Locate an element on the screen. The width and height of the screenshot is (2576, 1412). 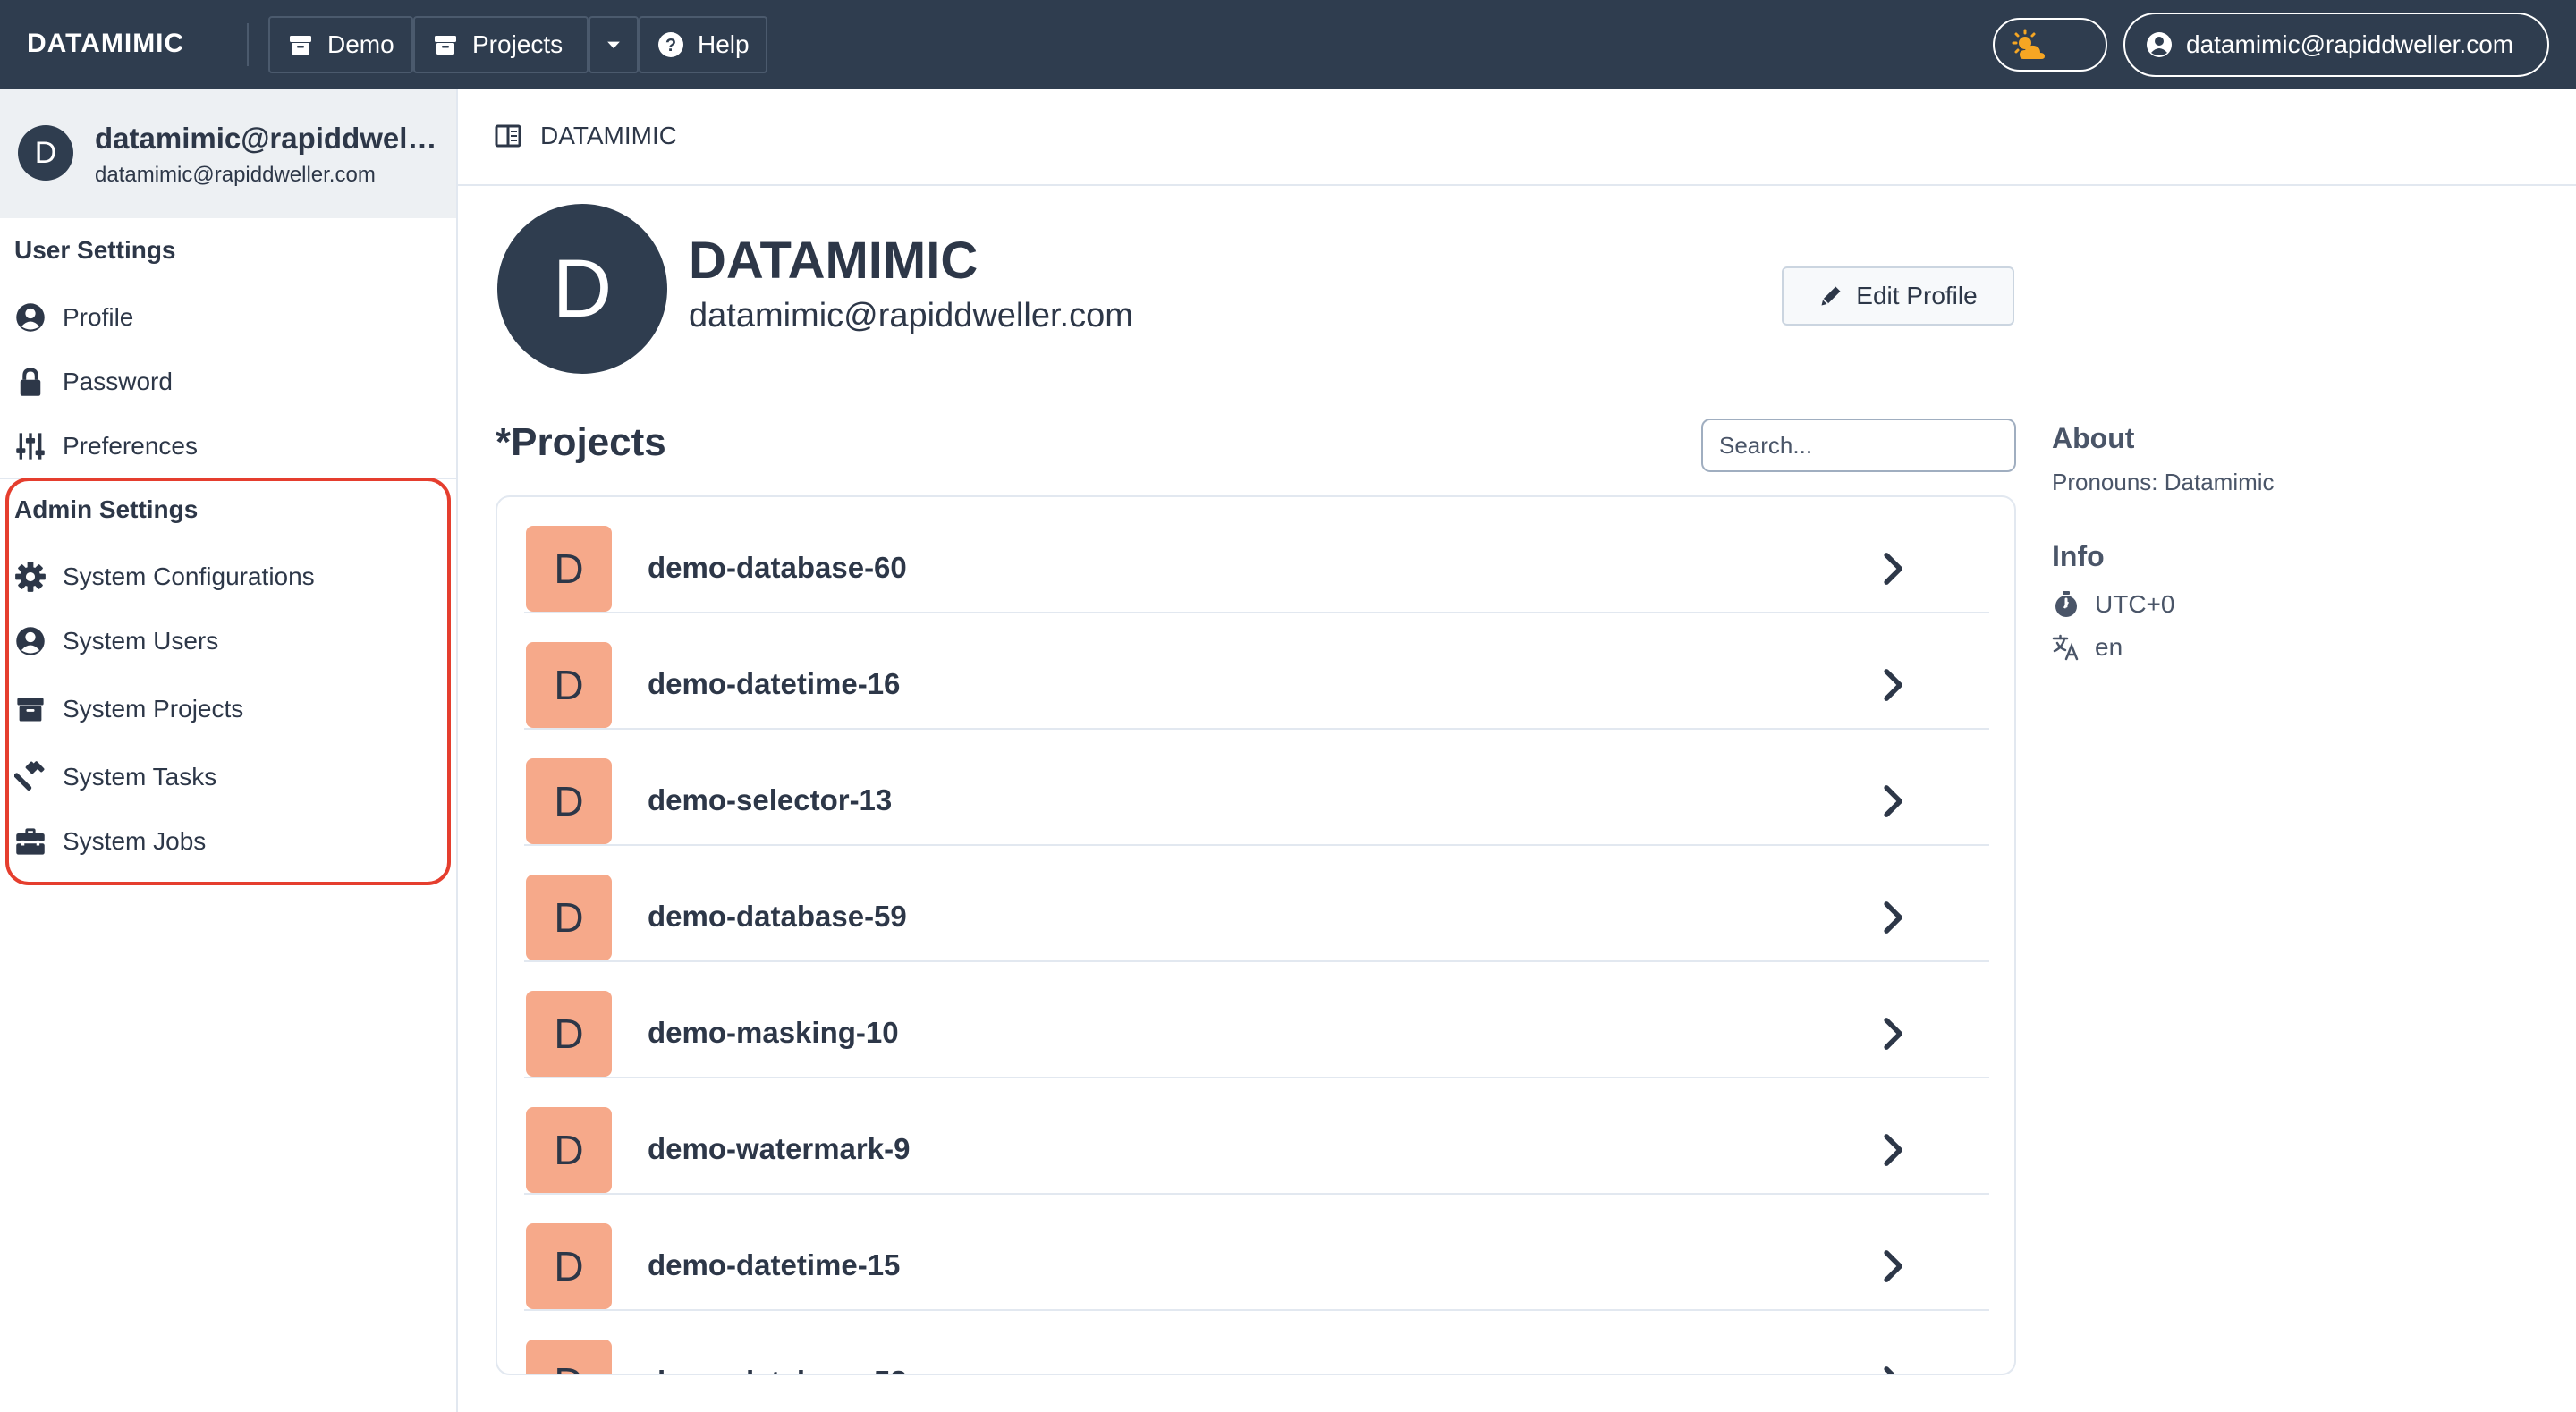
project-name: demo-database-58 is located at coordinates (777, 1369).